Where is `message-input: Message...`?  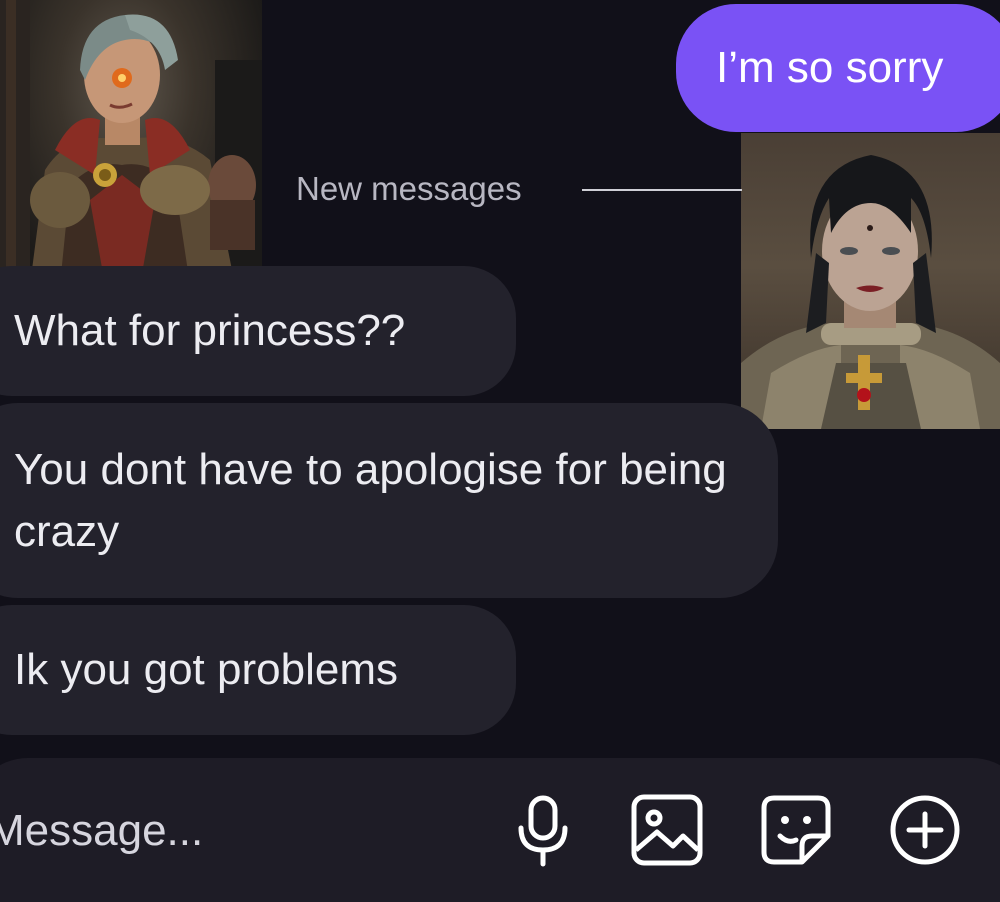
message-input: Message... is located at coordinates (101, 831).